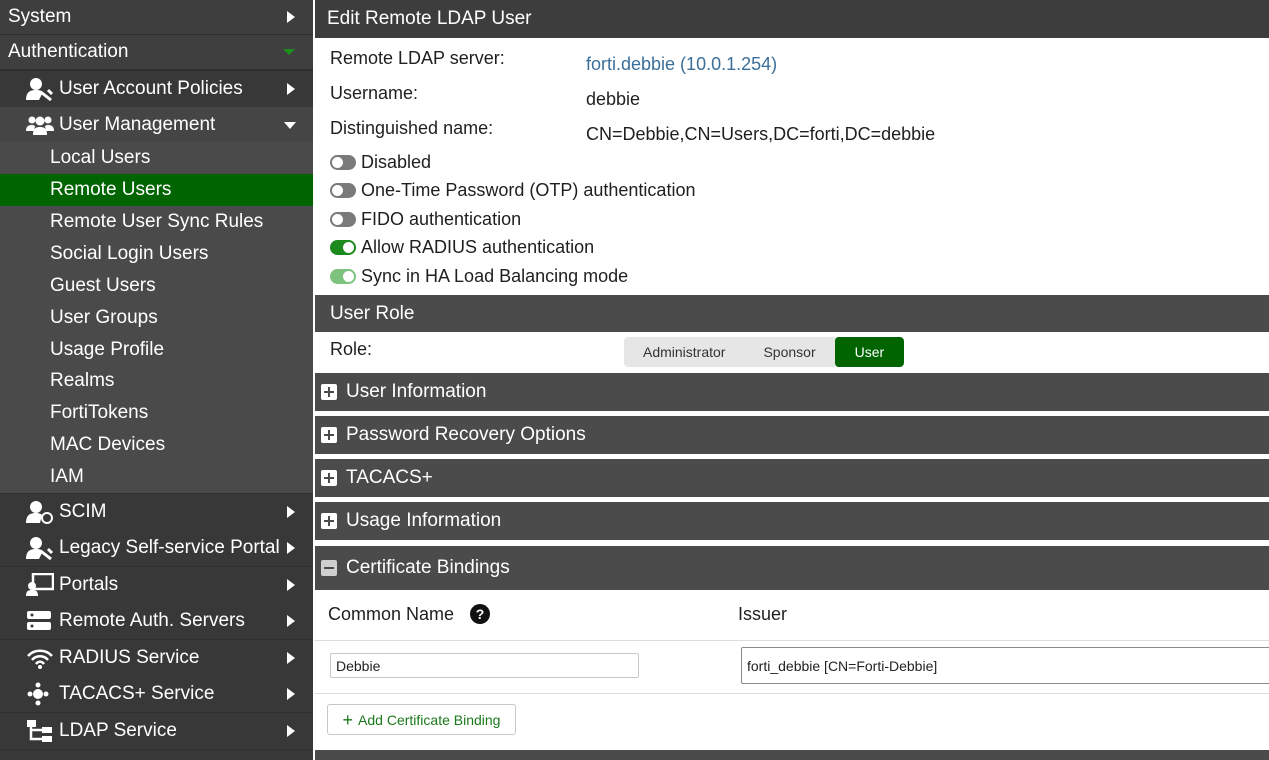 The width and height of the screenshot is (1269, 760). Describe the element at coordinates (108, 444) in the screenshot. I see `sidebar-item-label: MAC Devices` at that location.